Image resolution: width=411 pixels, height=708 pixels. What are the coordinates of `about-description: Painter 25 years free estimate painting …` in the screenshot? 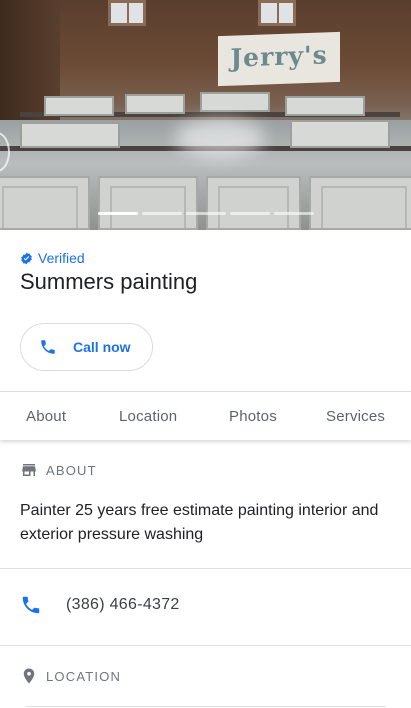 It's located at (199, 522).